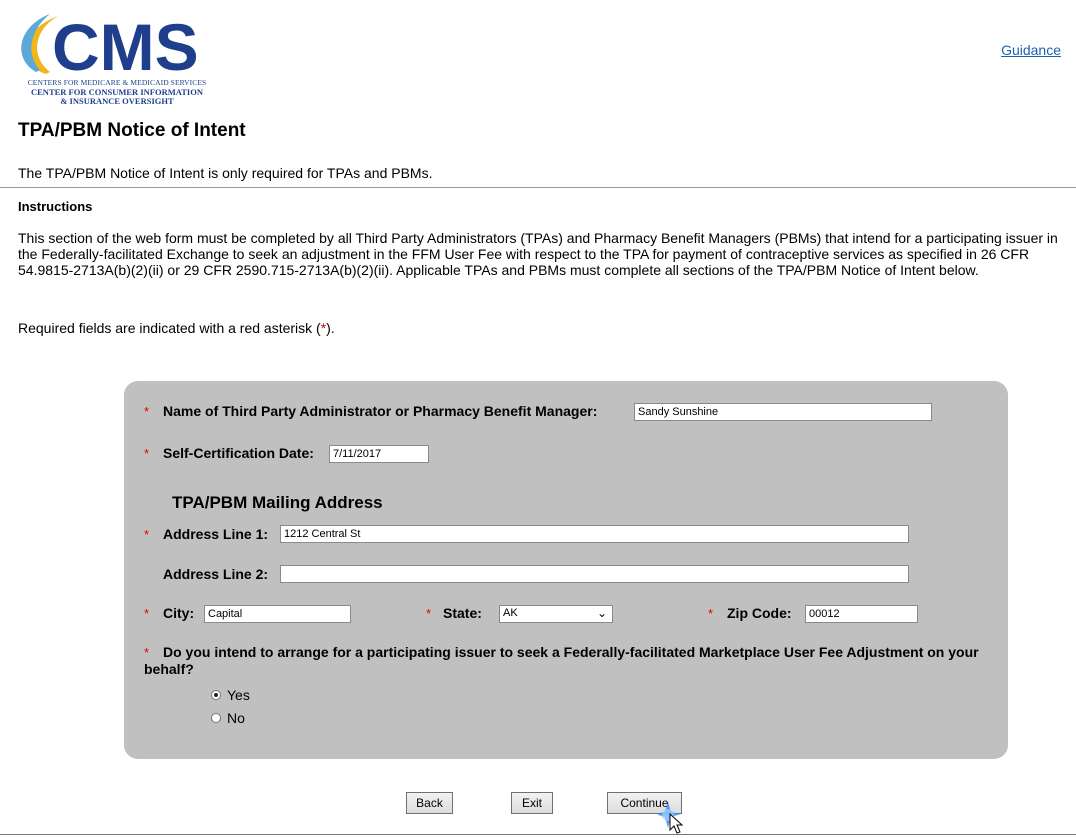  What do you see at coordinates (671, 818) in the screenshot?
I see `mouse-cursor-icon` at bounding box center [671, 818].